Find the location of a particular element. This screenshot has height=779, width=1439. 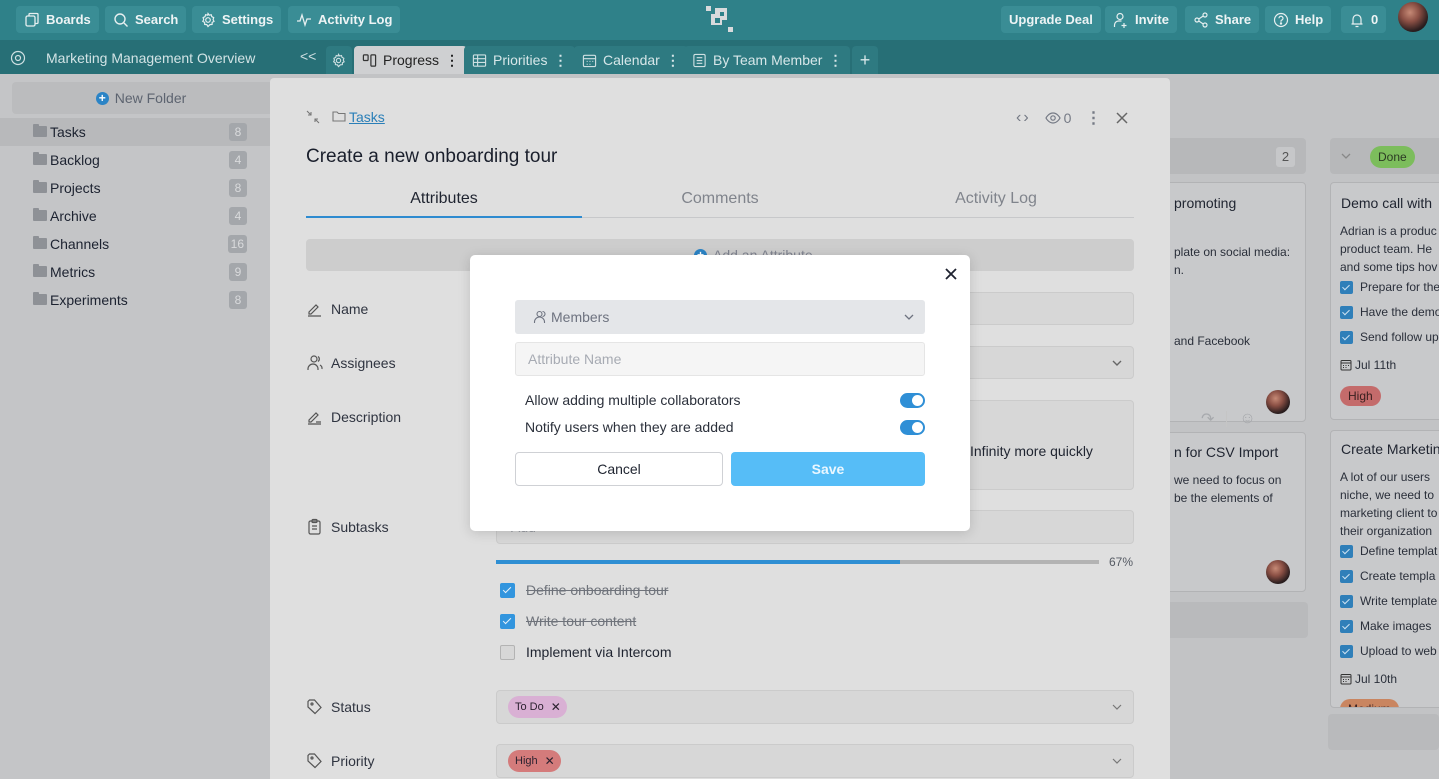

tab-calendar-menu-icon: ⋮ is located at coordinates (673, 60).